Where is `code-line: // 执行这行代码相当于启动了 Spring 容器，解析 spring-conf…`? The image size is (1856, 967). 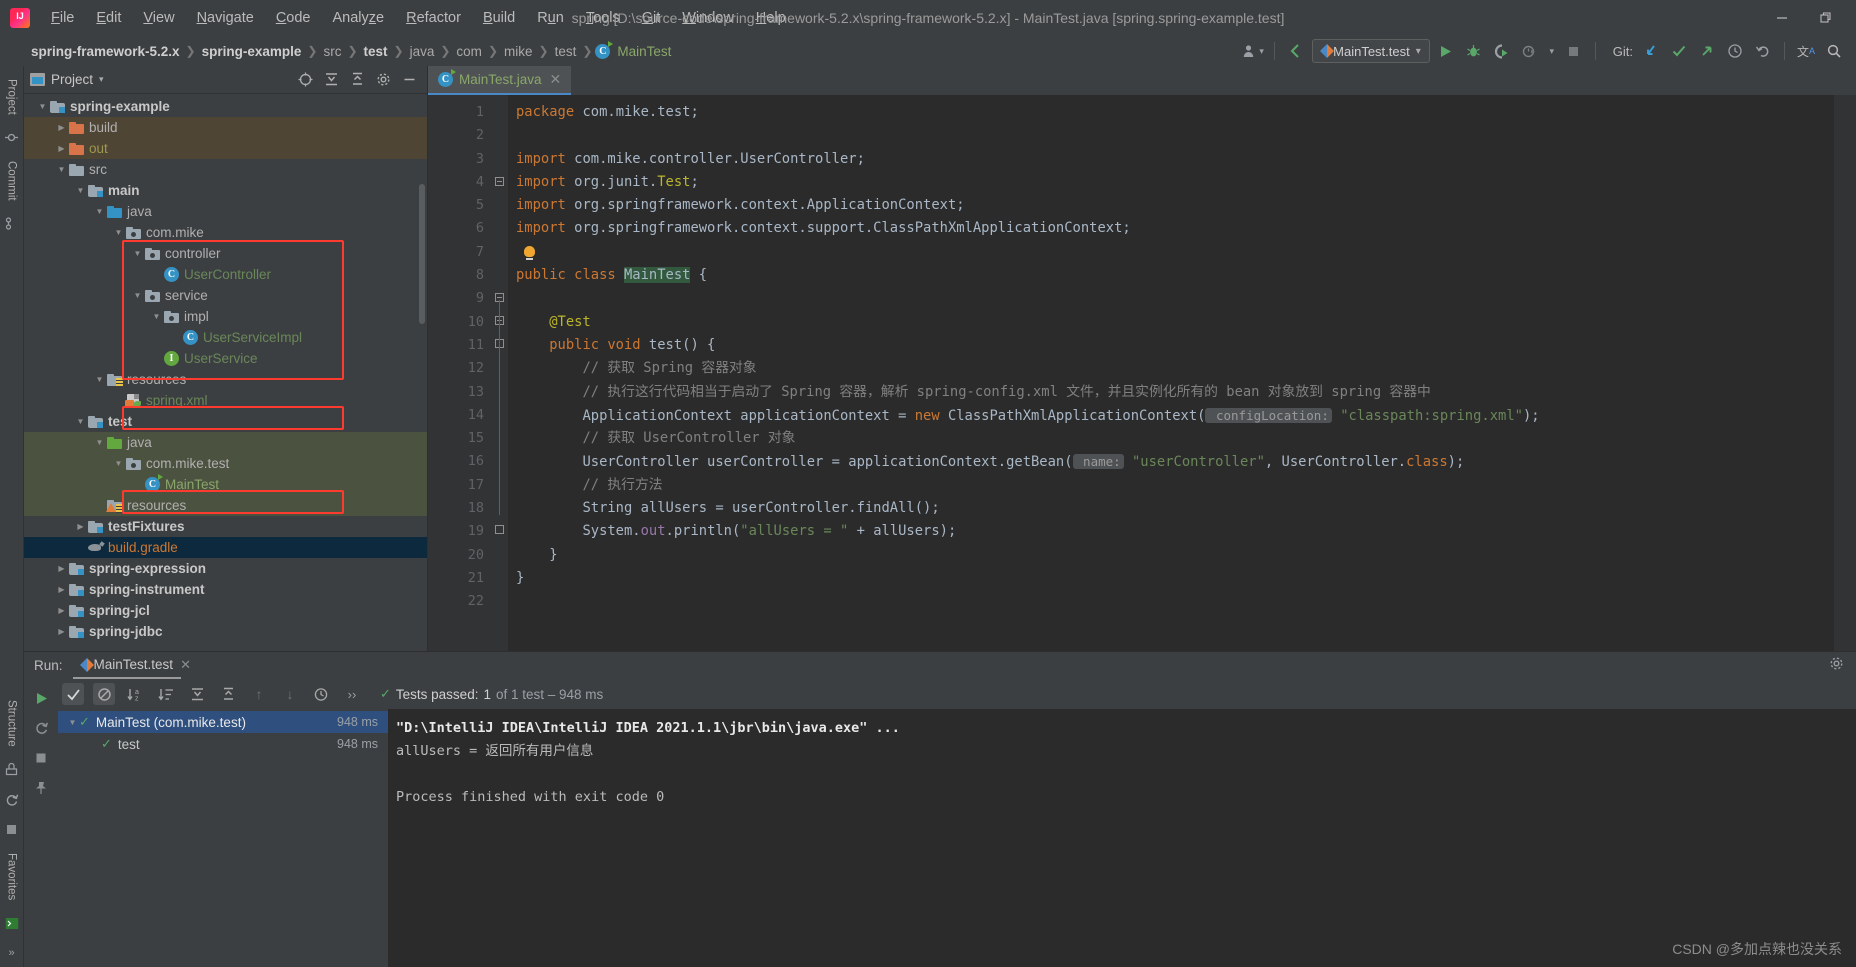
code-line: // 执行这行代码相当于启动了 Spring 容器，解析 spring-conf… is located at coordinates (1171, 392).